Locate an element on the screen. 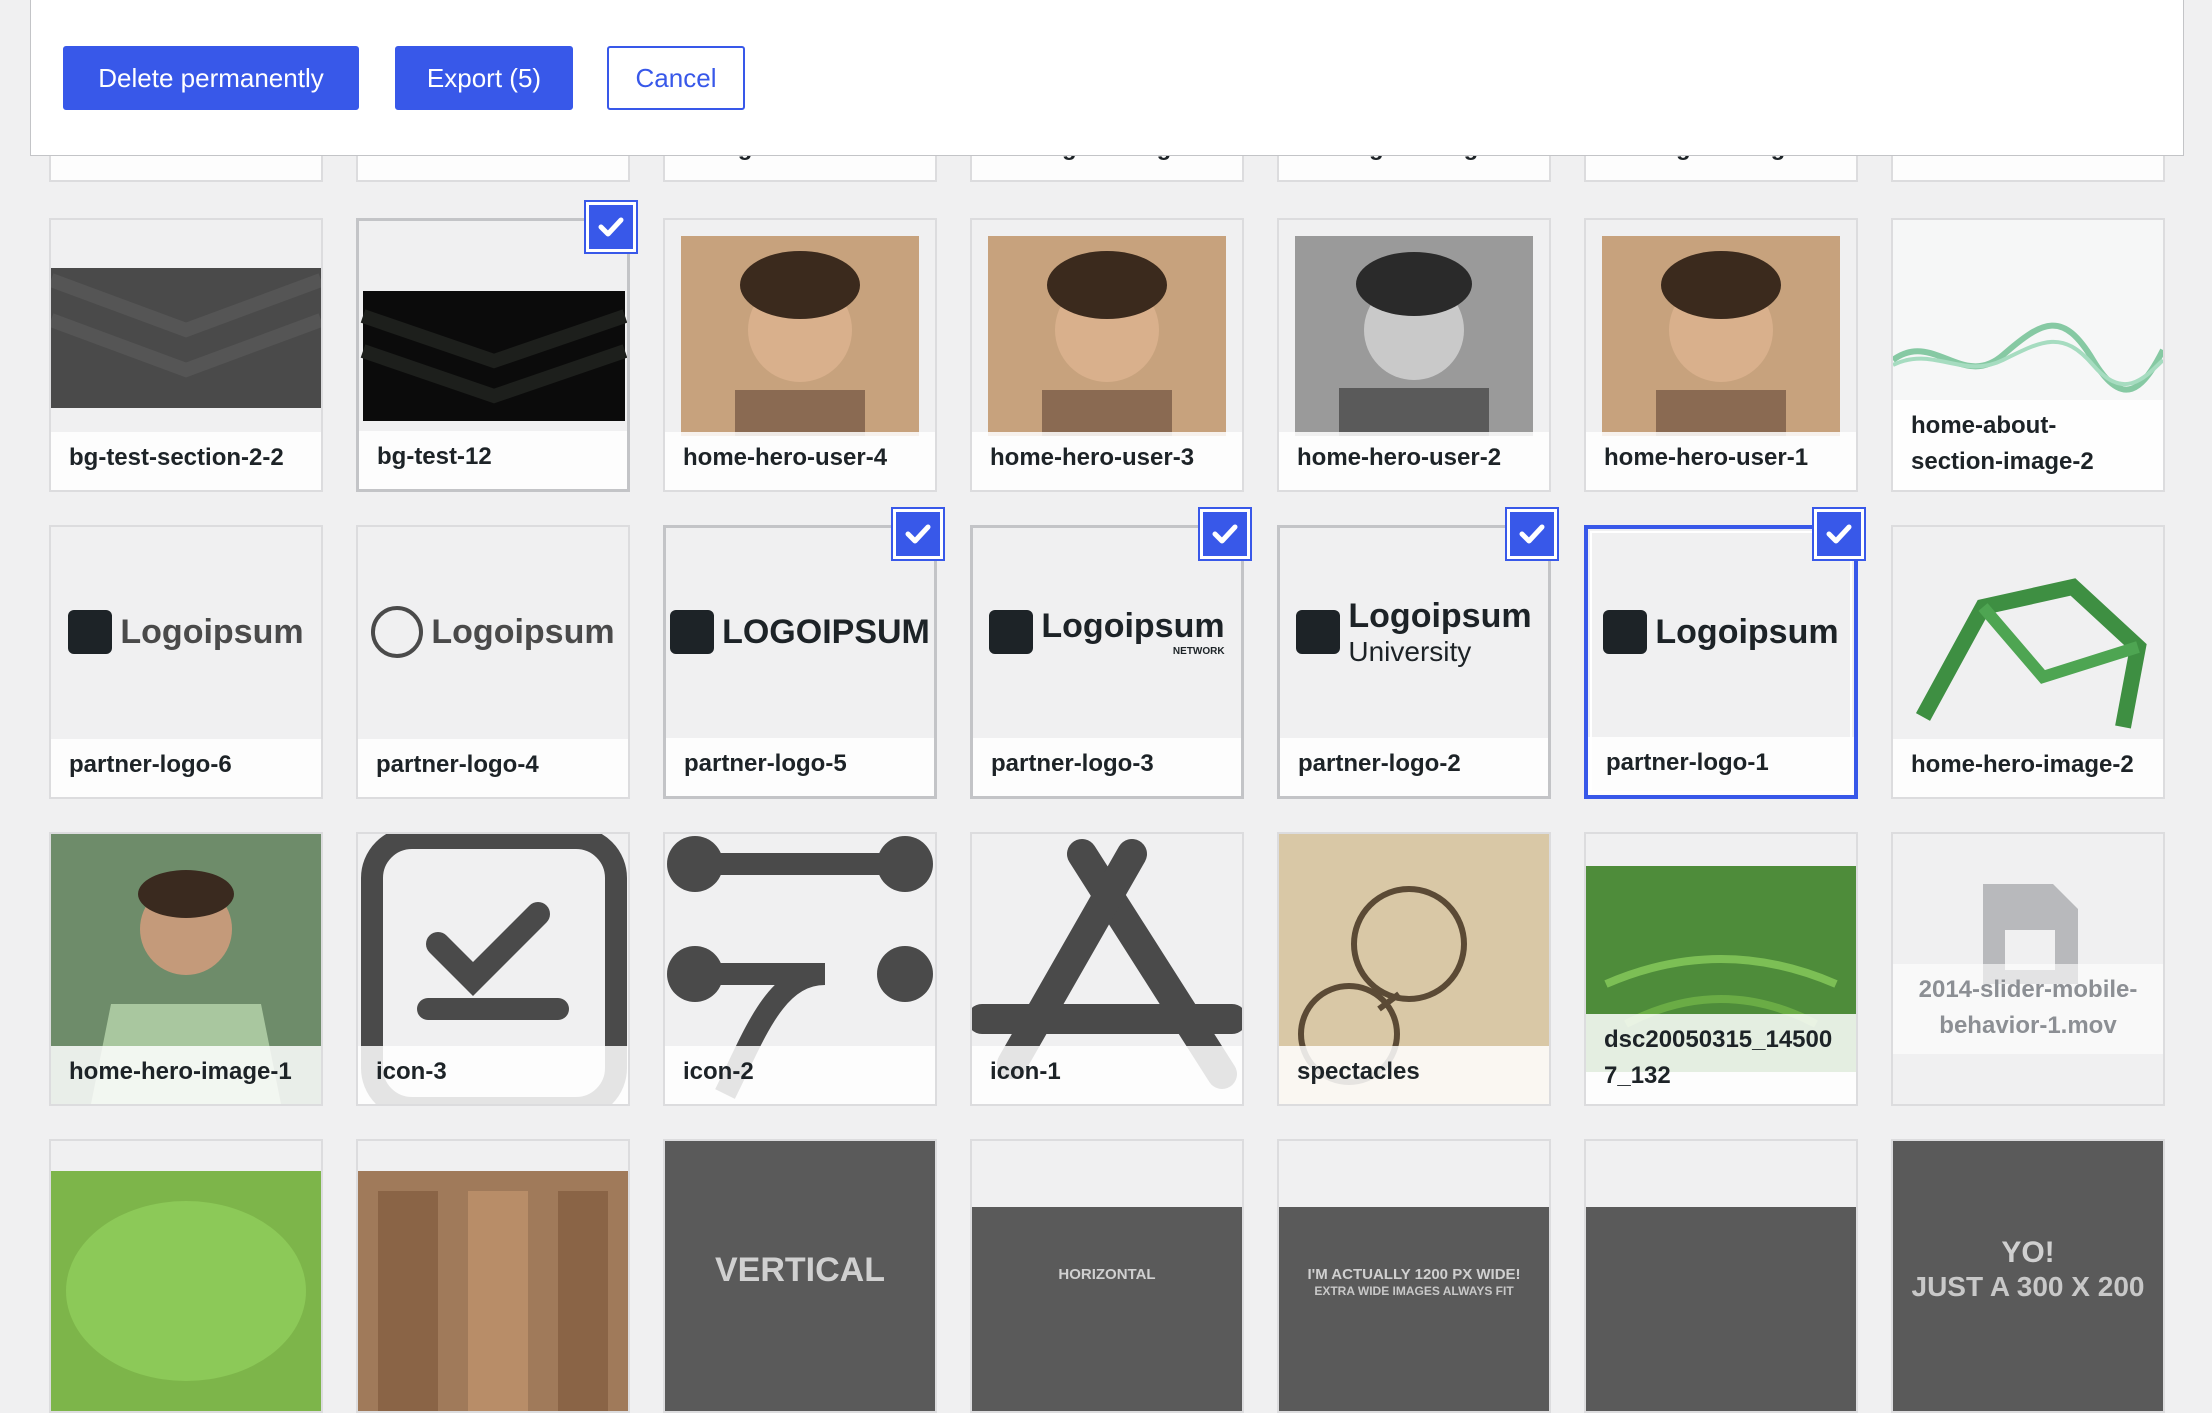  thumbnail-label: YO! is located at coordinates (2028, 1252).